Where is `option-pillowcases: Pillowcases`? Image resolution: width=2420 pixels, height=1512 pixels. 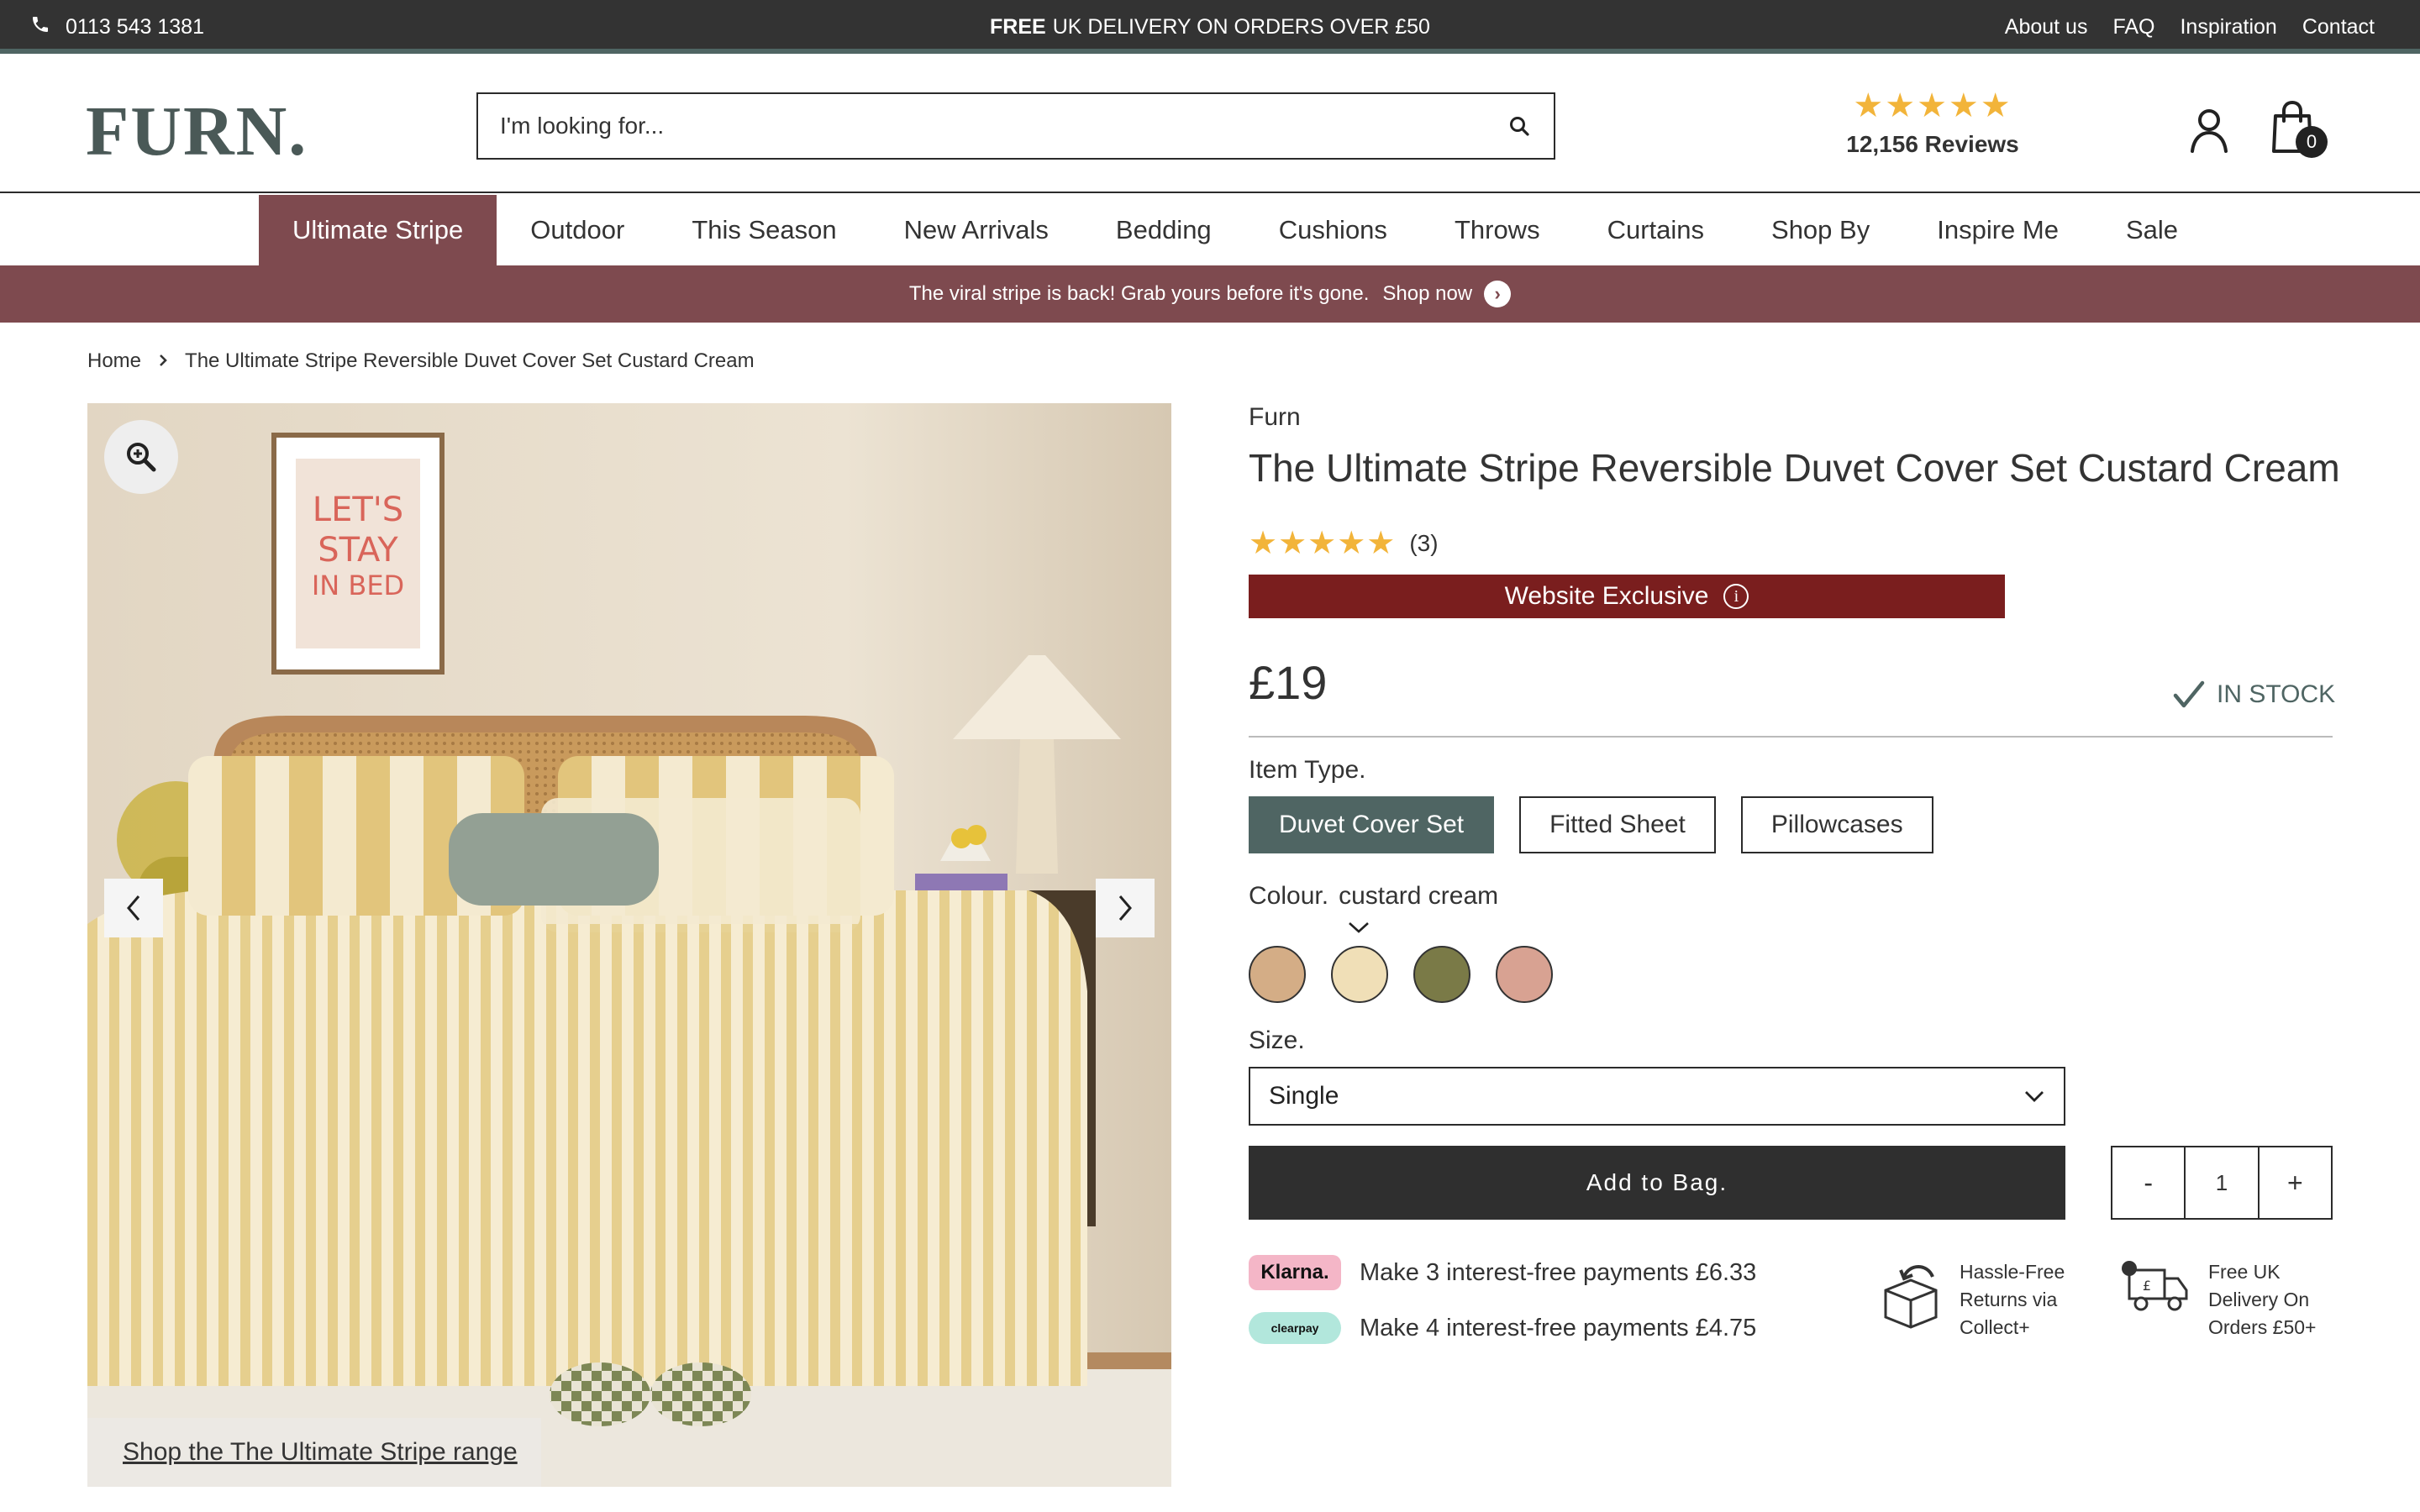 option-pillowcases: Pillowcases is located at coordinates (1836, 824).